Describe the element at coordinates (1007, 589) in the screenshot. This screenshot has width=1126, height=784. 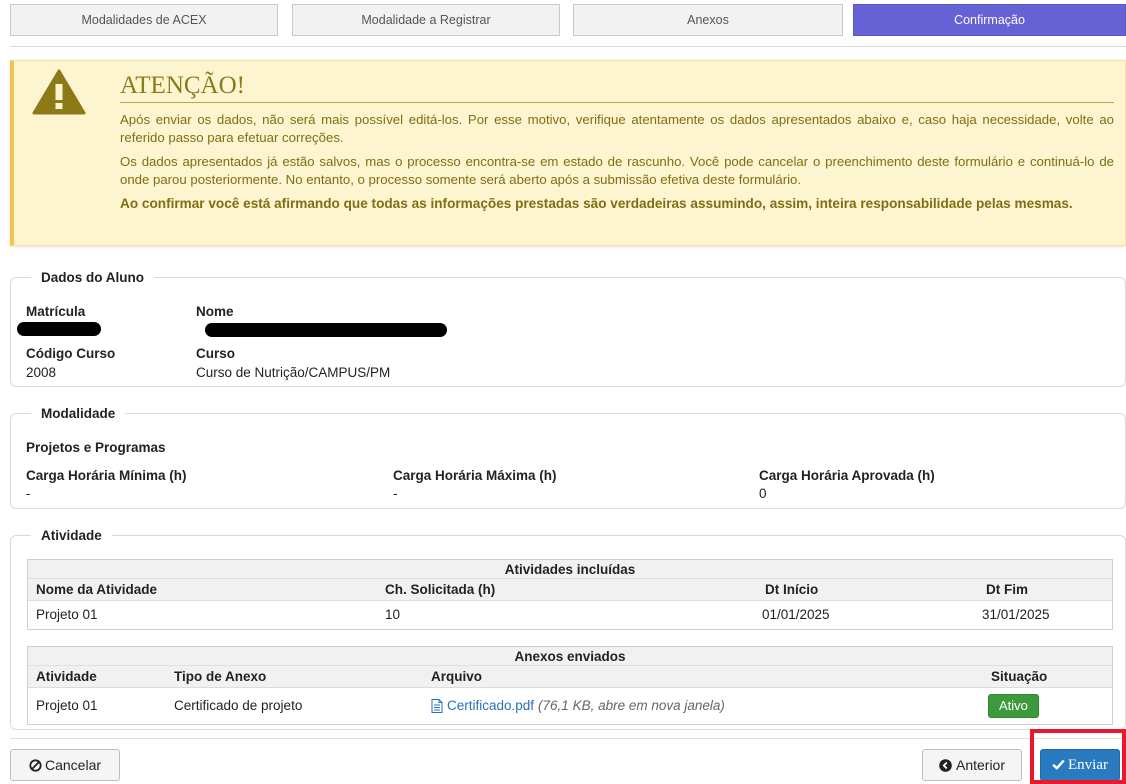
I see `header-dt-fim: Dt Fim` at that location.